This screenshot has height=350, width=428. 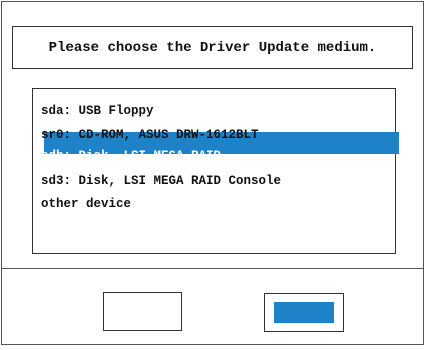 What do you see at coordinates (86, 204) in the screenshot?
I see `list-item-other-device: other device` at bounding box center [86, 204].